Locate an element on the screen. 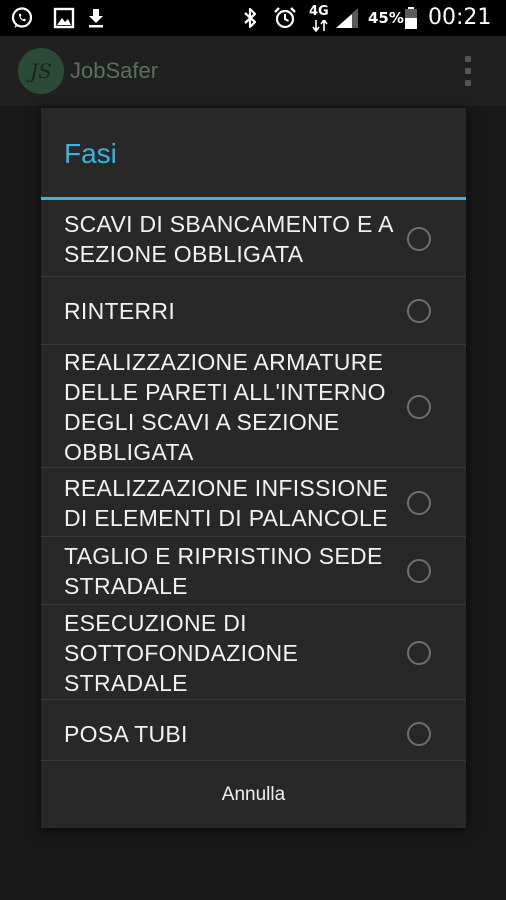  app-logo-icon: JS is located at coordinates (41, 71).